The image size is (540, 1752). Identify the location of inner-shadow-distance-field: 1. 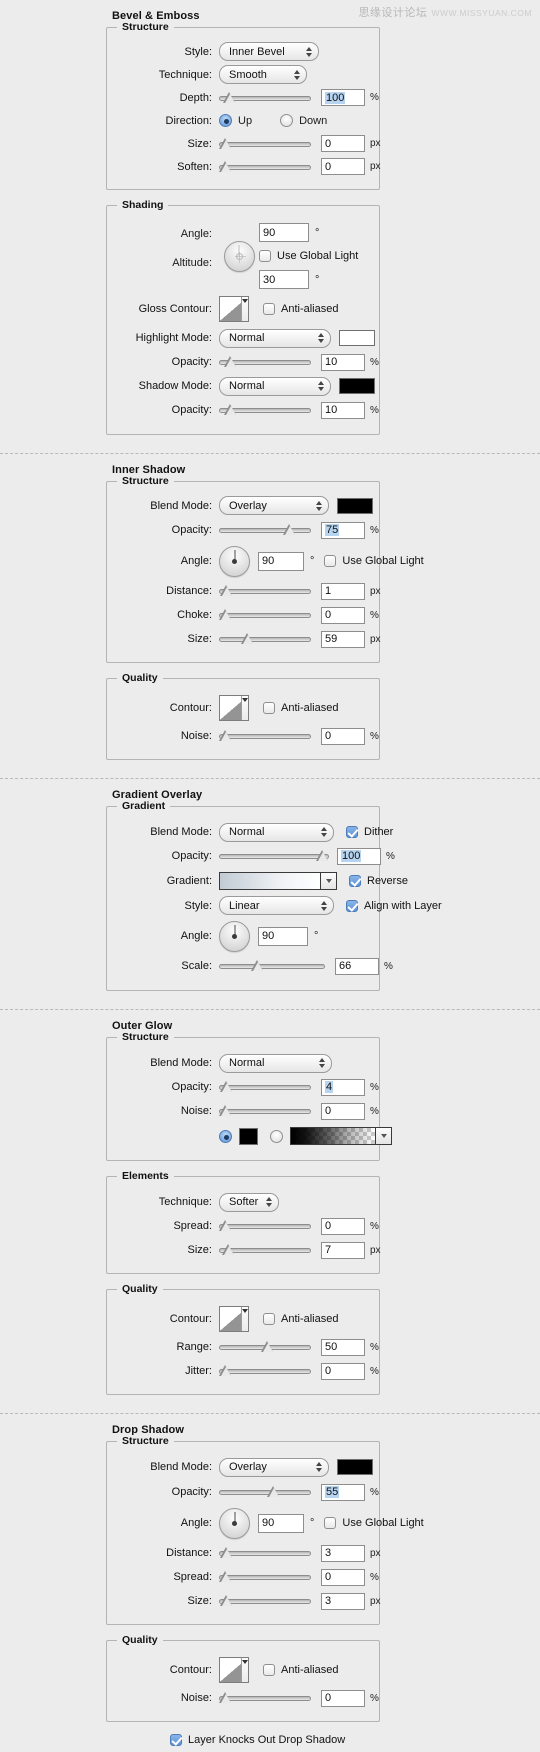
(343, 591).